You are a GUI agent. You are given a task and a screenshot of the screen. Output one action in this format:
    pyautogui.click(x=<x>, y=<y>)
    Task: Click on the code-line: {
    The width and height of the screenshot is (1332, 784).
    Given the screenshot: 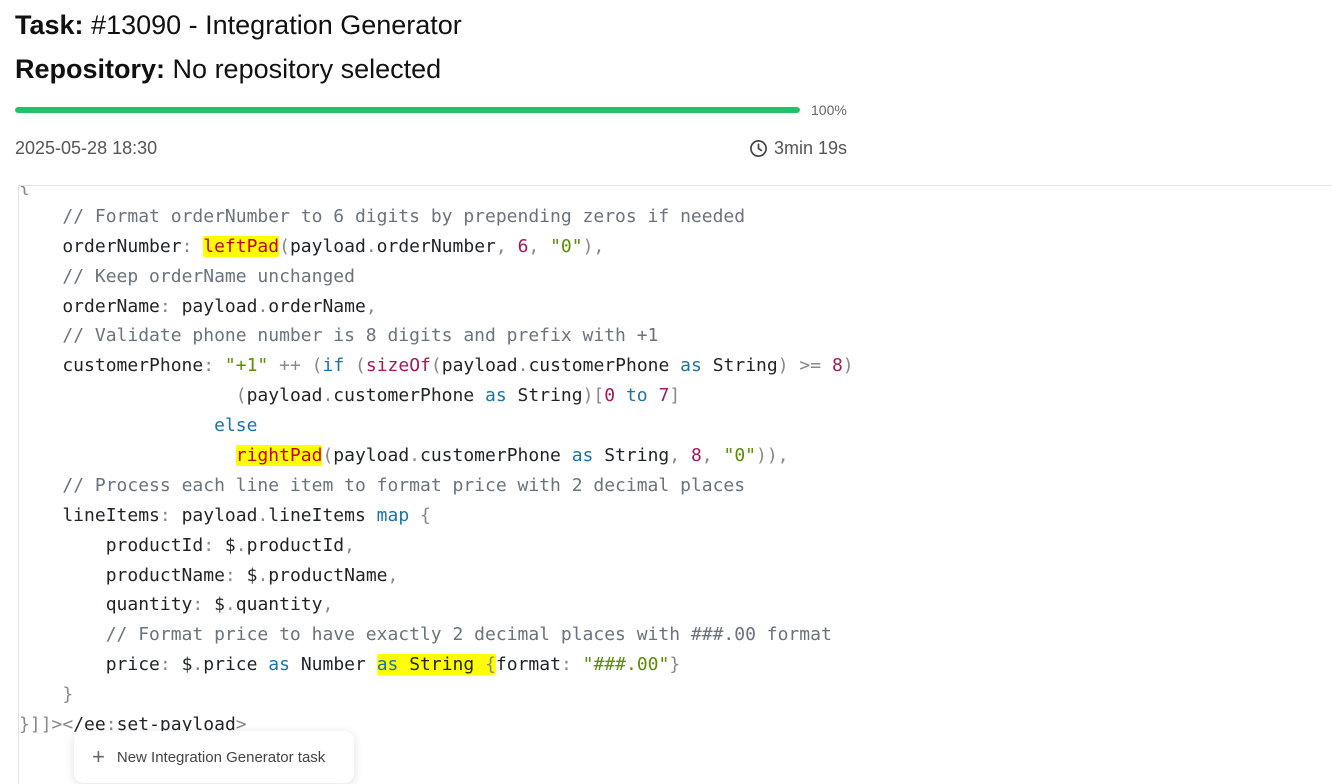 What is the action you would take?
    pyautogui.click(x=24, y=191)
    